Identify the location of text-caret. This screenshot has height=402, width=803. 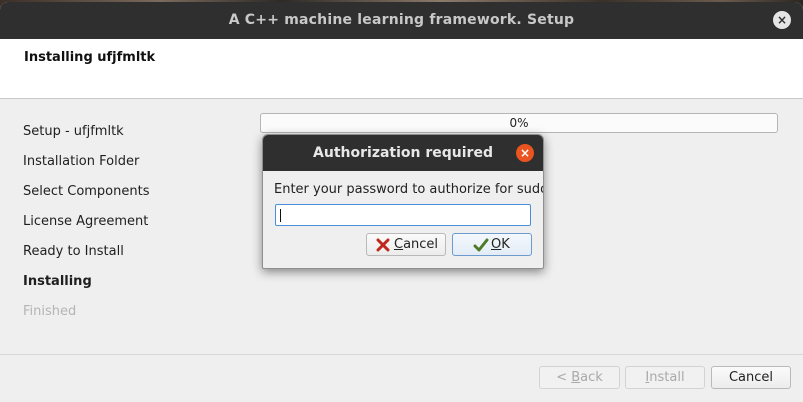
(280, 215).